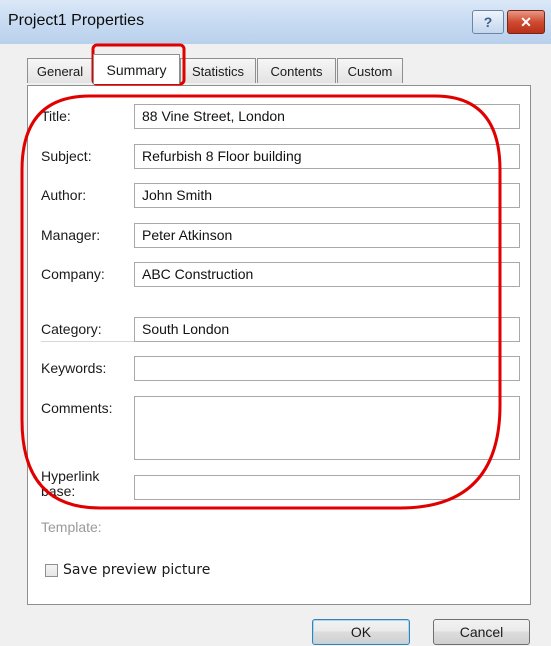 Image resolution: width=551 pixels, height=646 pixels. Describe the element at coordinates (327, 329) in the screenshot. I see `category-field: South London` at that location.